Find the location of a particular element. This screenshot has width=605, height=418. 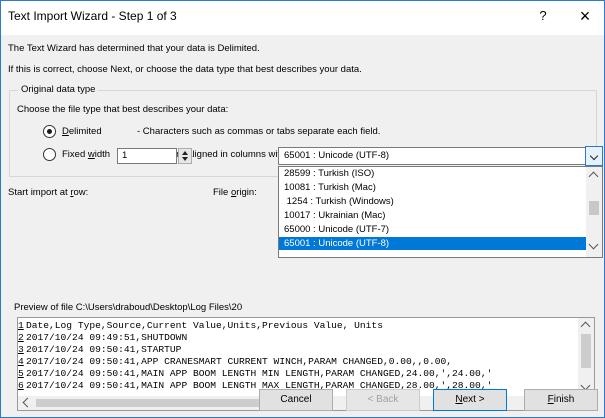

chevron-down-icon is located at coordinates (594, 156).